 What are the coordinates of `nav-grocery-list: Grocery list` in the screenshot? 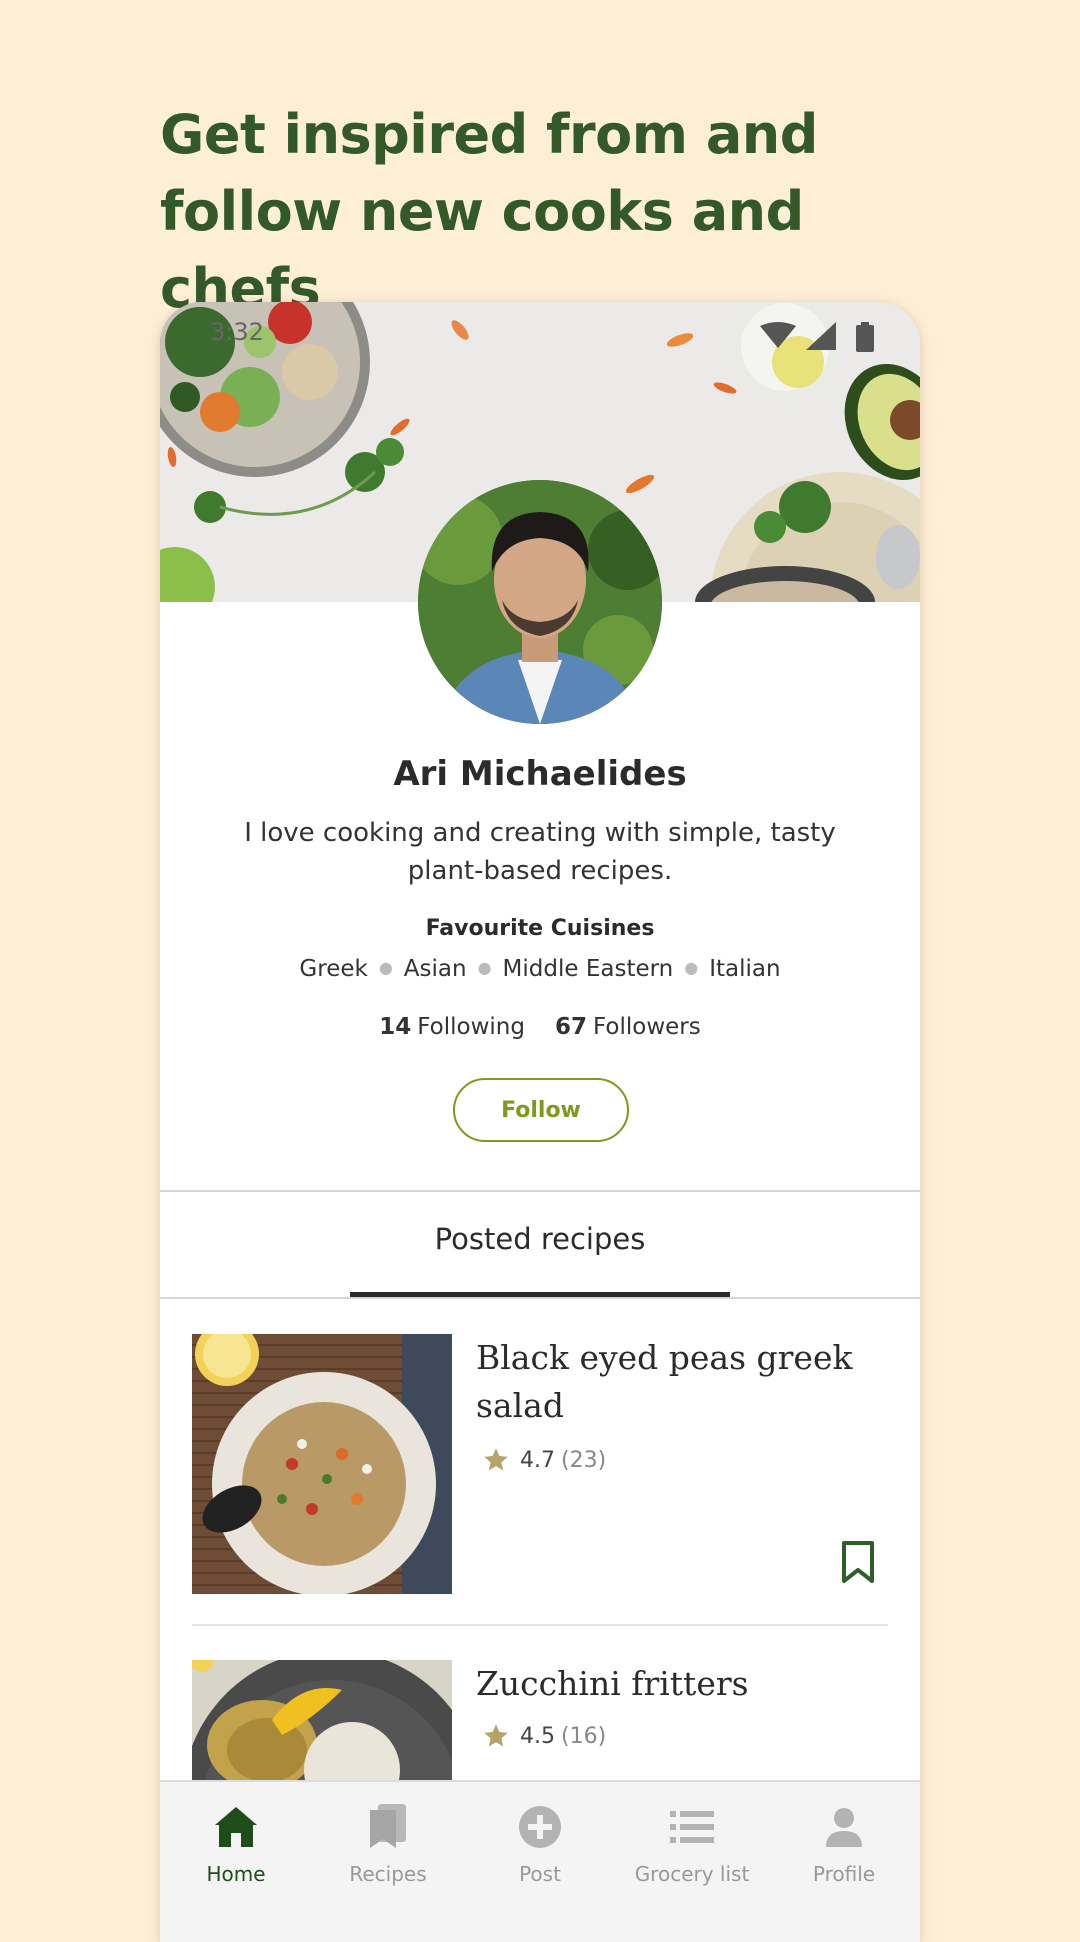 It's located at (692, 1844).